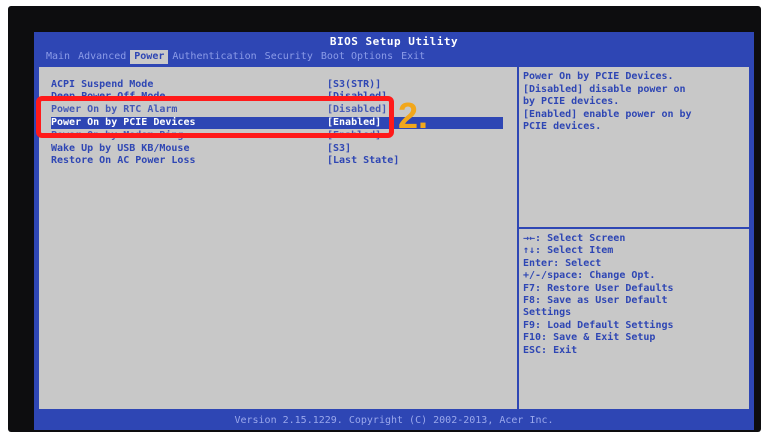 The height and width of the screenshot is (436, 769). What do you see at coordinates (589, 276) in the screenshot?
I see `key-change-option: +/-/space: Change Opt.` at bounding box center [589, 276].